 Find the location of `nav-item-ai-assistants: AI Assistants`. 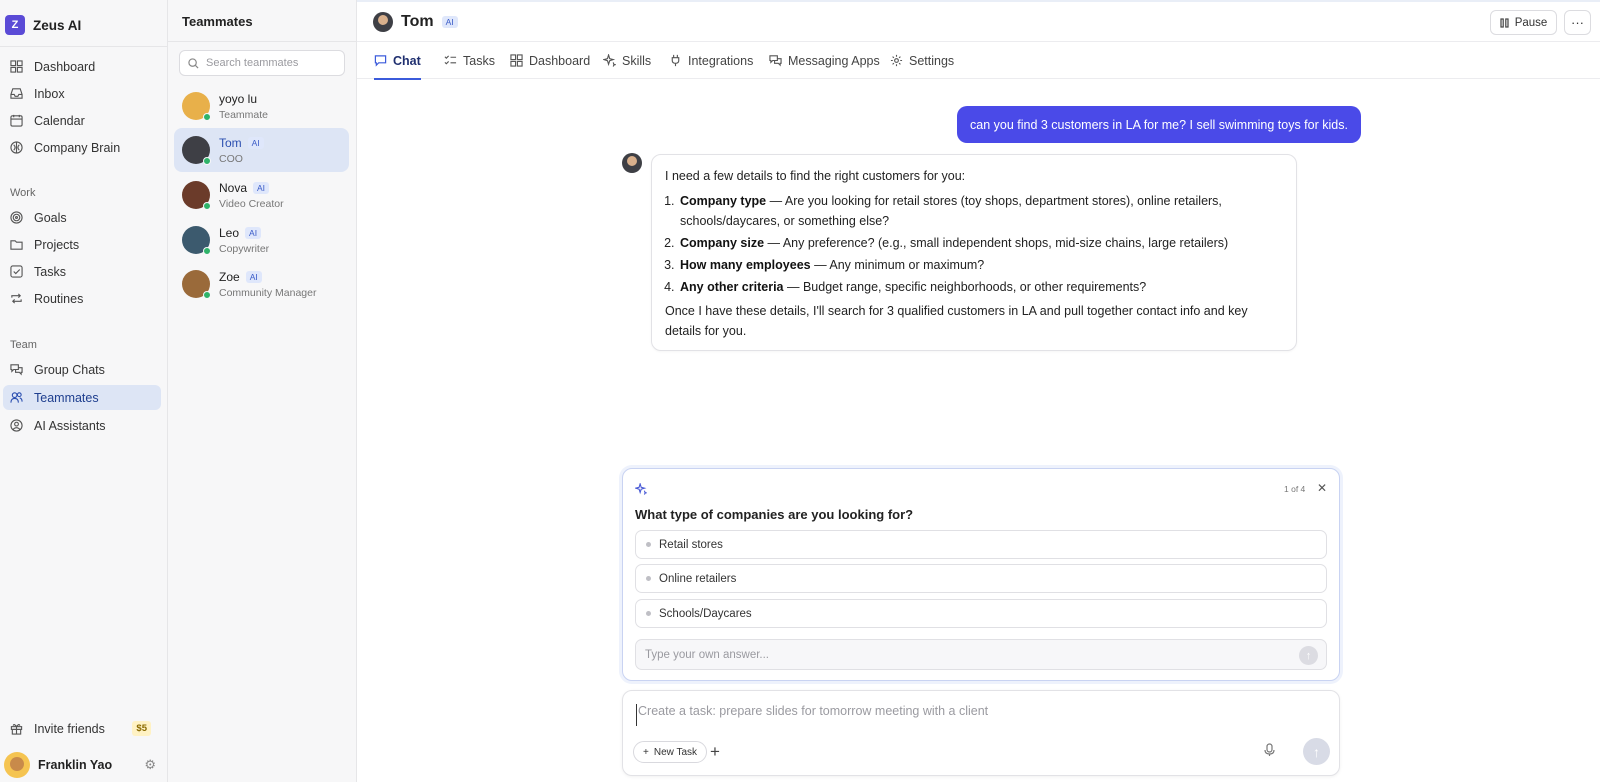

nav-item-ai-assistants: AI Assistants is located at coordinates (82, 425).